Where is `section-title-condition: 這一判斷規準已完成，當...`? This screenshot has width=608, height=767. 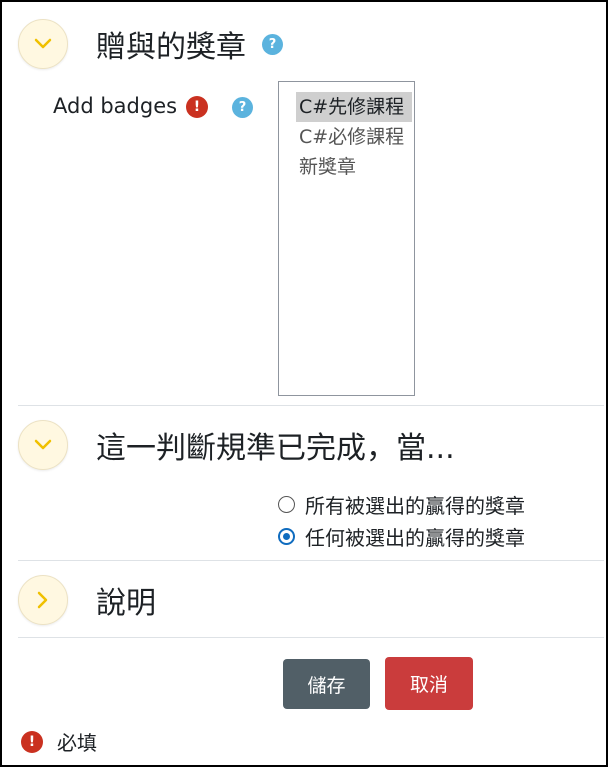
section-title-condition: 這一判斷規準已完成，當... is located at coordinates (275, 448).